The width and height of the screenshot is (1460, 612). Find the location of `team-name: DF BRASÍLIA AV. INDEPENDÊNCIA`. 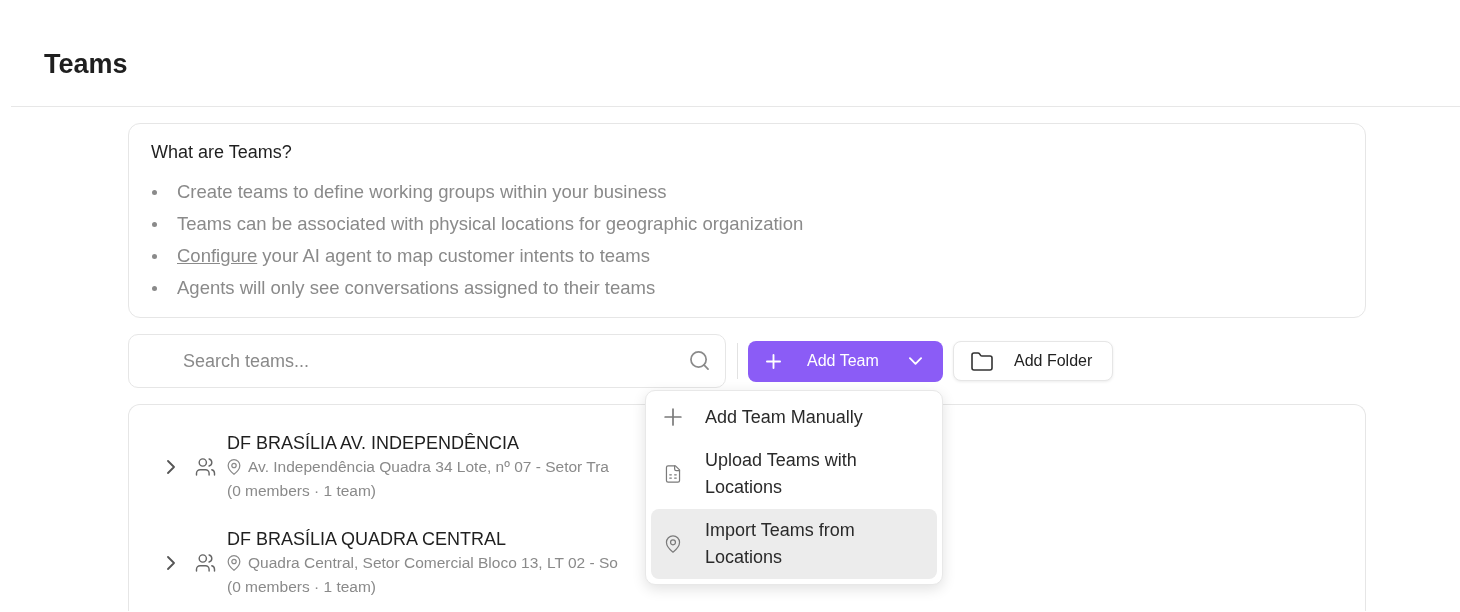

team-name: DF BRASÍLIA AV. INDEPENDÊNCIA is located at coordinates (374, 443).